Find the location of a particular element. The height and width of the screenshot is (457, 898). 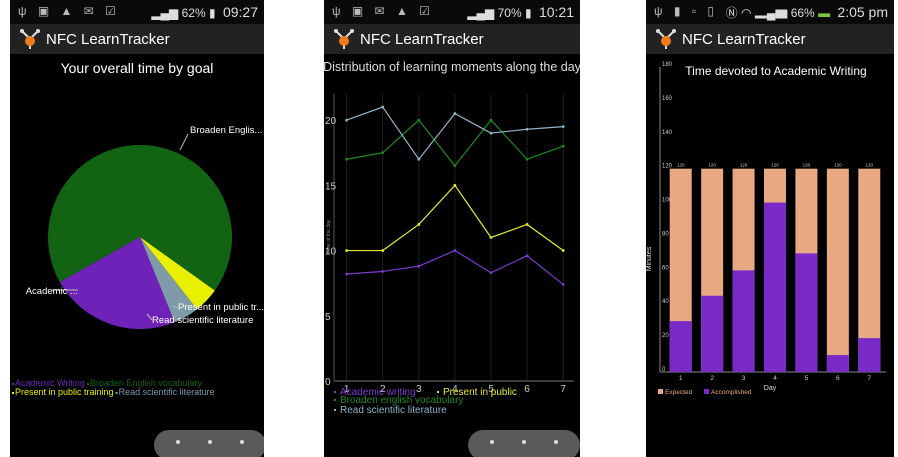

y-tick-label: 80 is located at coordinates (665, 234).